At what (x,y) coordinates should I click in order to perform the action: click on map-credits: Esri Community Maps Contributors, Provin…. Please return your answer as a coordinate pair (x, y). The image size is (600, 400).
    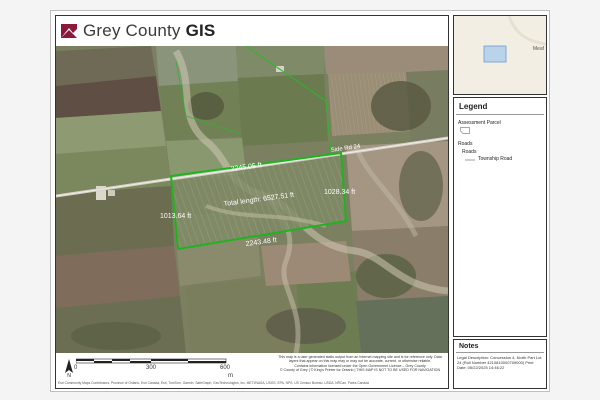
    Looking at the image, I should click on (213, 383).